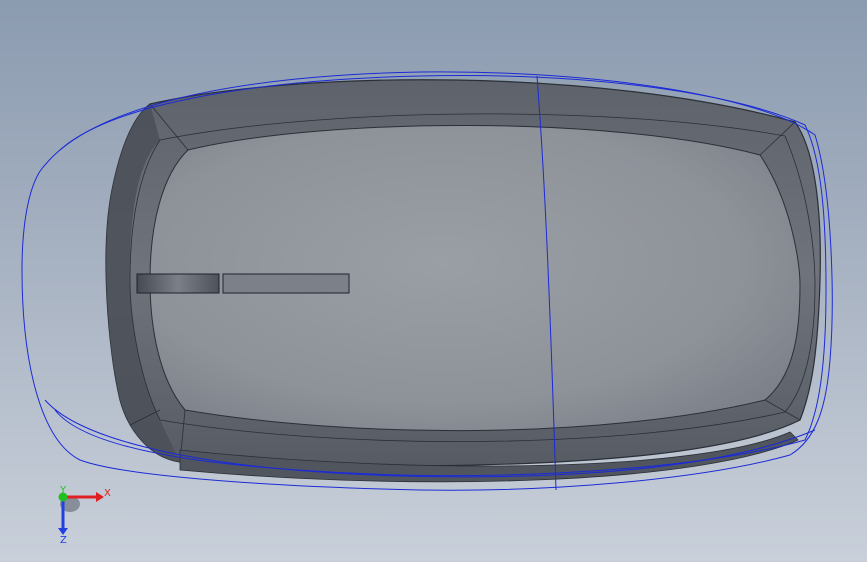  Describe the element at coordinates (100, 497) in the screenshot. I see `x-axis-arrow` at that location.